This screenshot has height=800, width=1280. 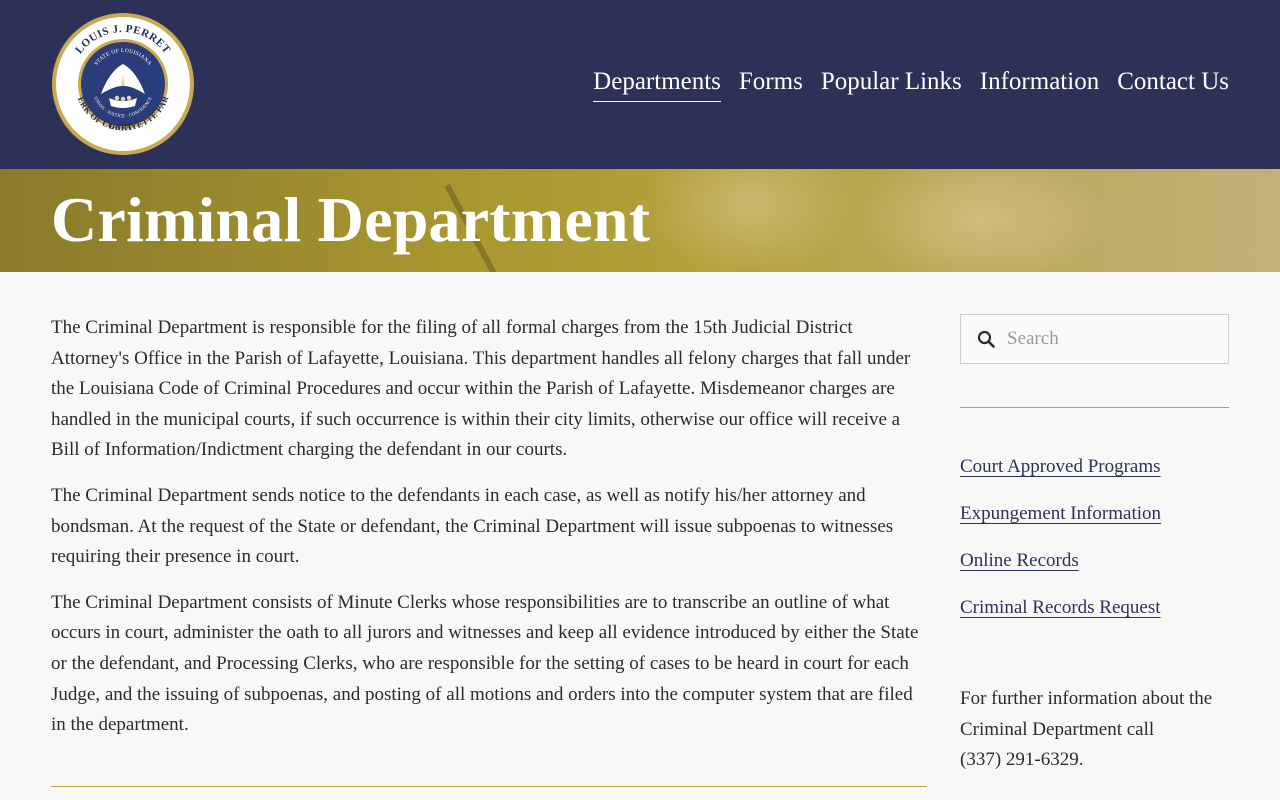 I want to click on contact-info-line: Criminal Department call, so click(x=1057, y=729).